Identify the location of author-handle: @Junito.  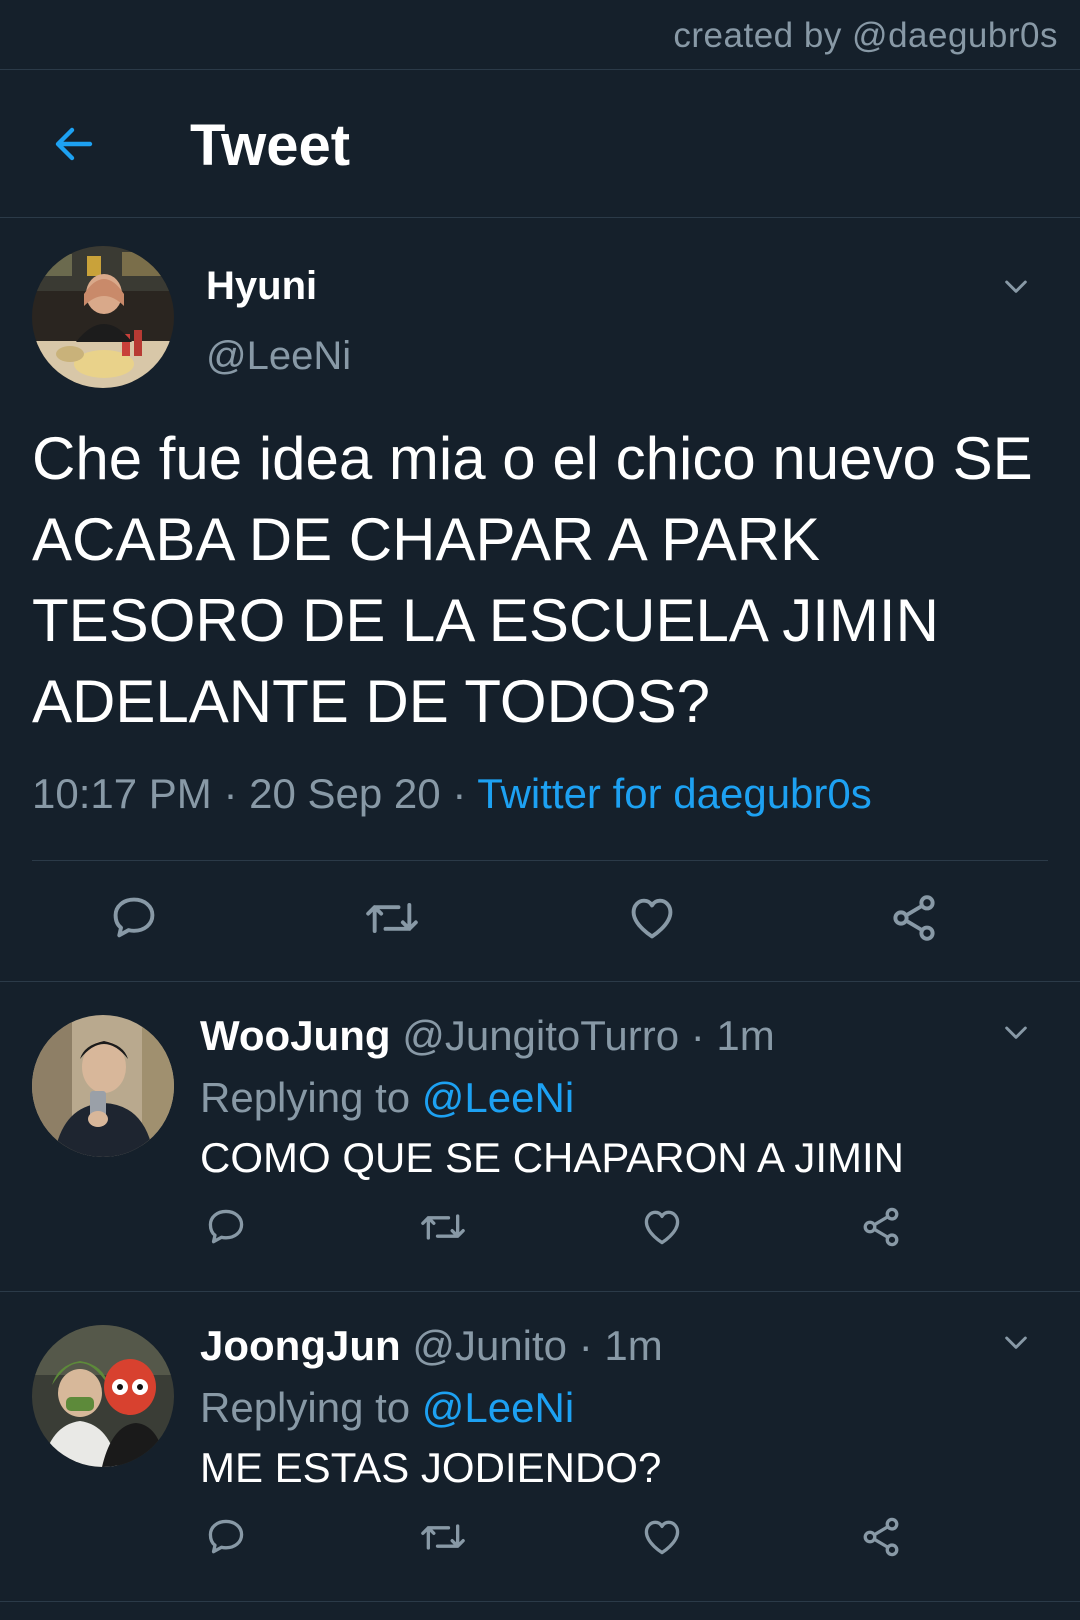
(489, 1345).